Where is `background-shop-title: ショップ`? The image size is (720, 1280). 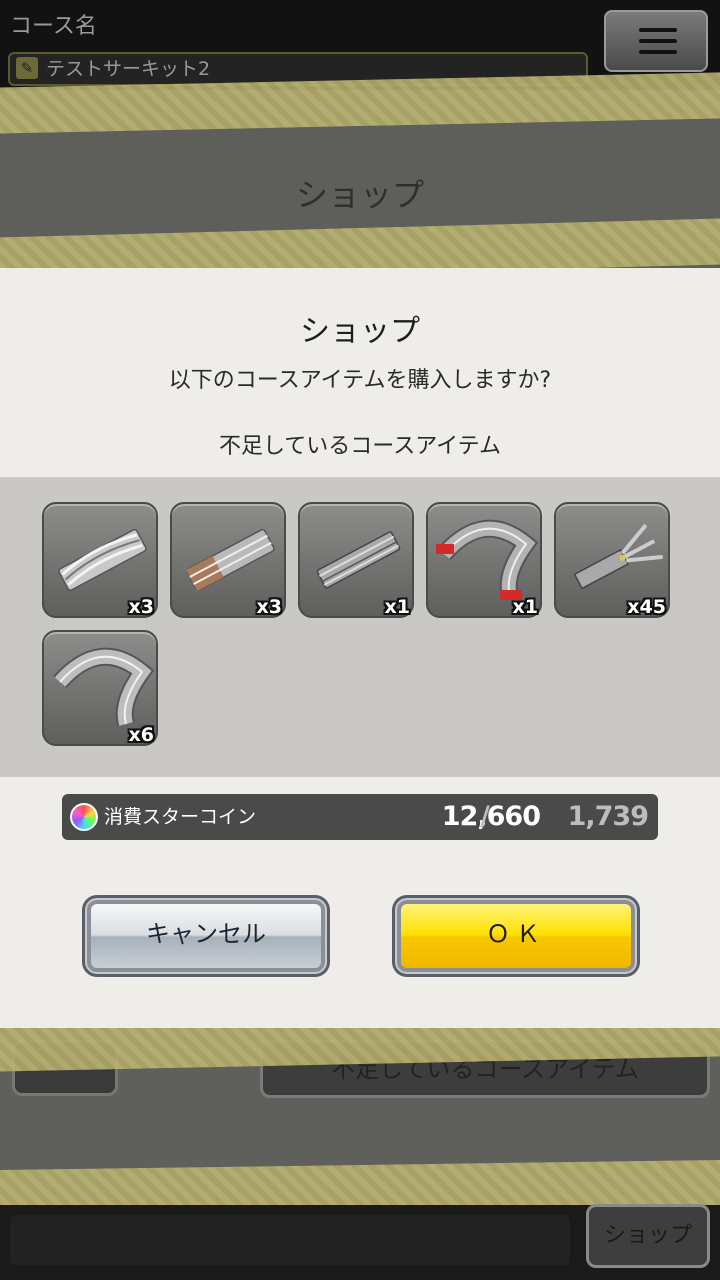
background-shop-title: ショップ is located at coordinates (359, 195).